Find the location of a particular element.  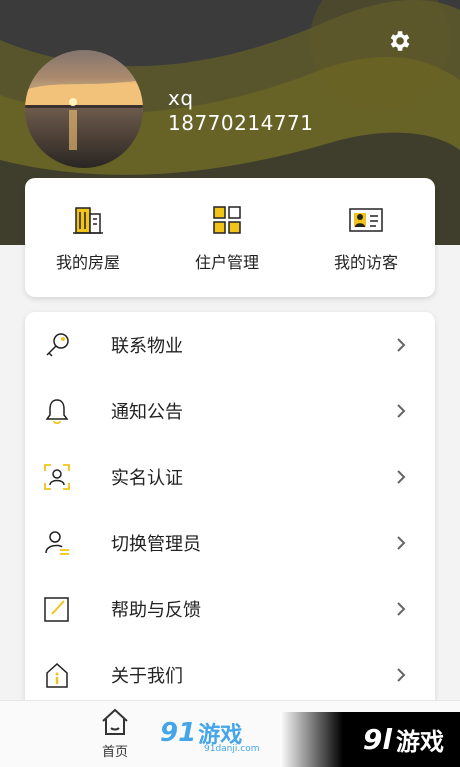

resident-management-label: 住户管理 is located at coordinates (226, 262).